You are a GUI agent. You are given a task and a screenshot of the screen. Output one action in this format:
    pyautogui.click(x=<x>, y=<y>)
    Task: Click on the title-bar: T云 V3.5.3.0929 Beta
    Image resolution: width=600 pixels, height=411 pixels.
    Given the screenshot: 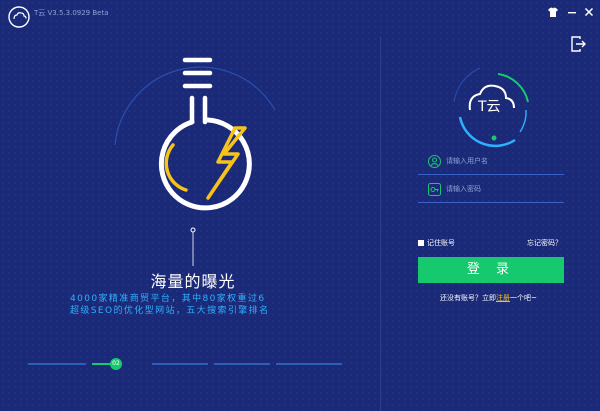 What is the action you would take?
    pyautogui.click(x=300, y=14)
    